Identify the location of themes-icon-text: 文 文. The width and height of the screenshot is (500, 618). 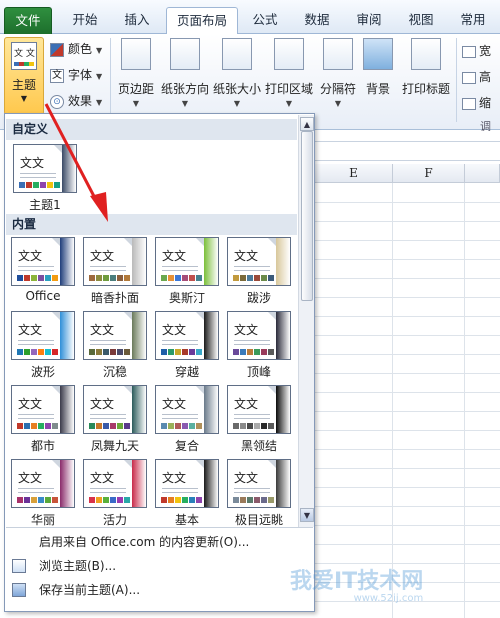
(24, 54).